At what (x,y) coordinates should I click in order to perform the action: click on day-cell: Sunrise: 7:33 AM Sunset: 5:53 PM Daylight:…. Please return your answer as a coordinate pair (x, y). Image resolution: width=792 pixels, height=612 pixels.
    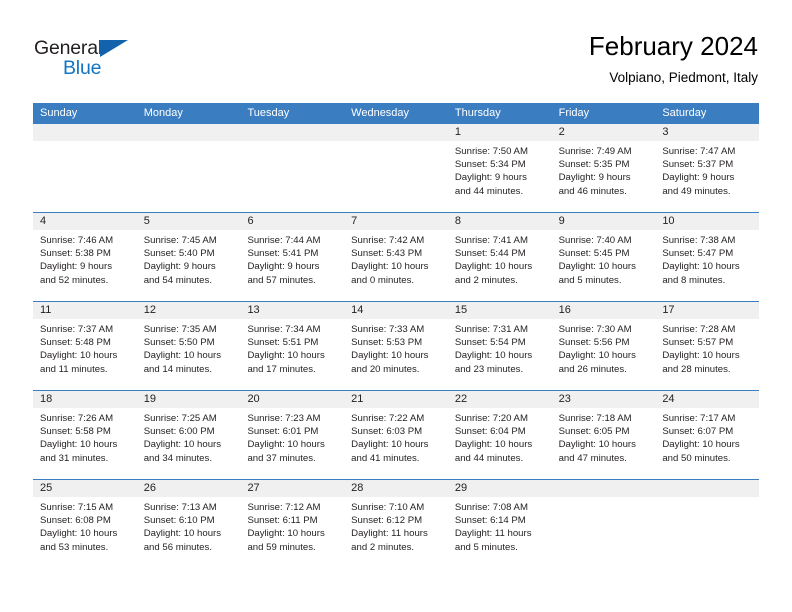
    Looking at the image, I should click on (396, 354).